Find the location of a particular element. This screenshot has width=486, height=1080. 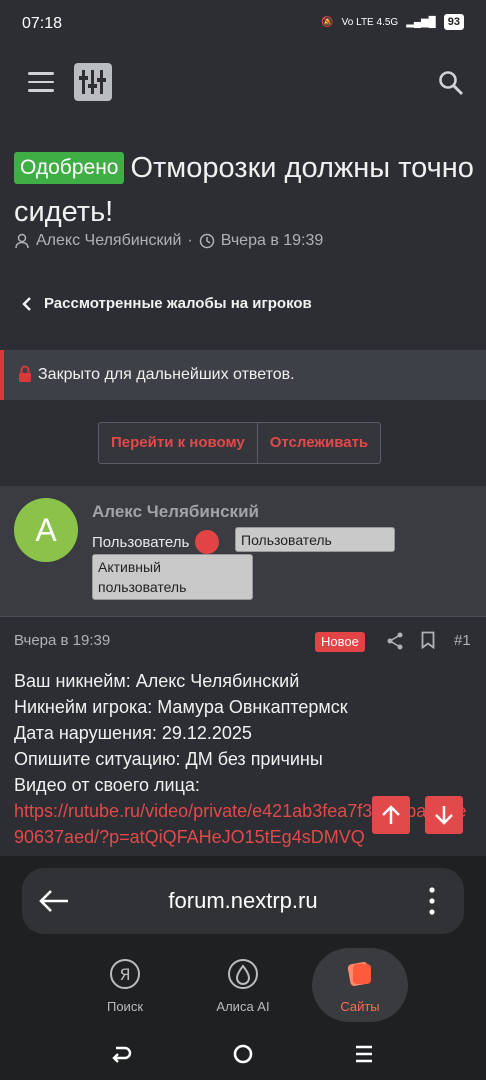

clock-icon is located at coordinates (206, 241).